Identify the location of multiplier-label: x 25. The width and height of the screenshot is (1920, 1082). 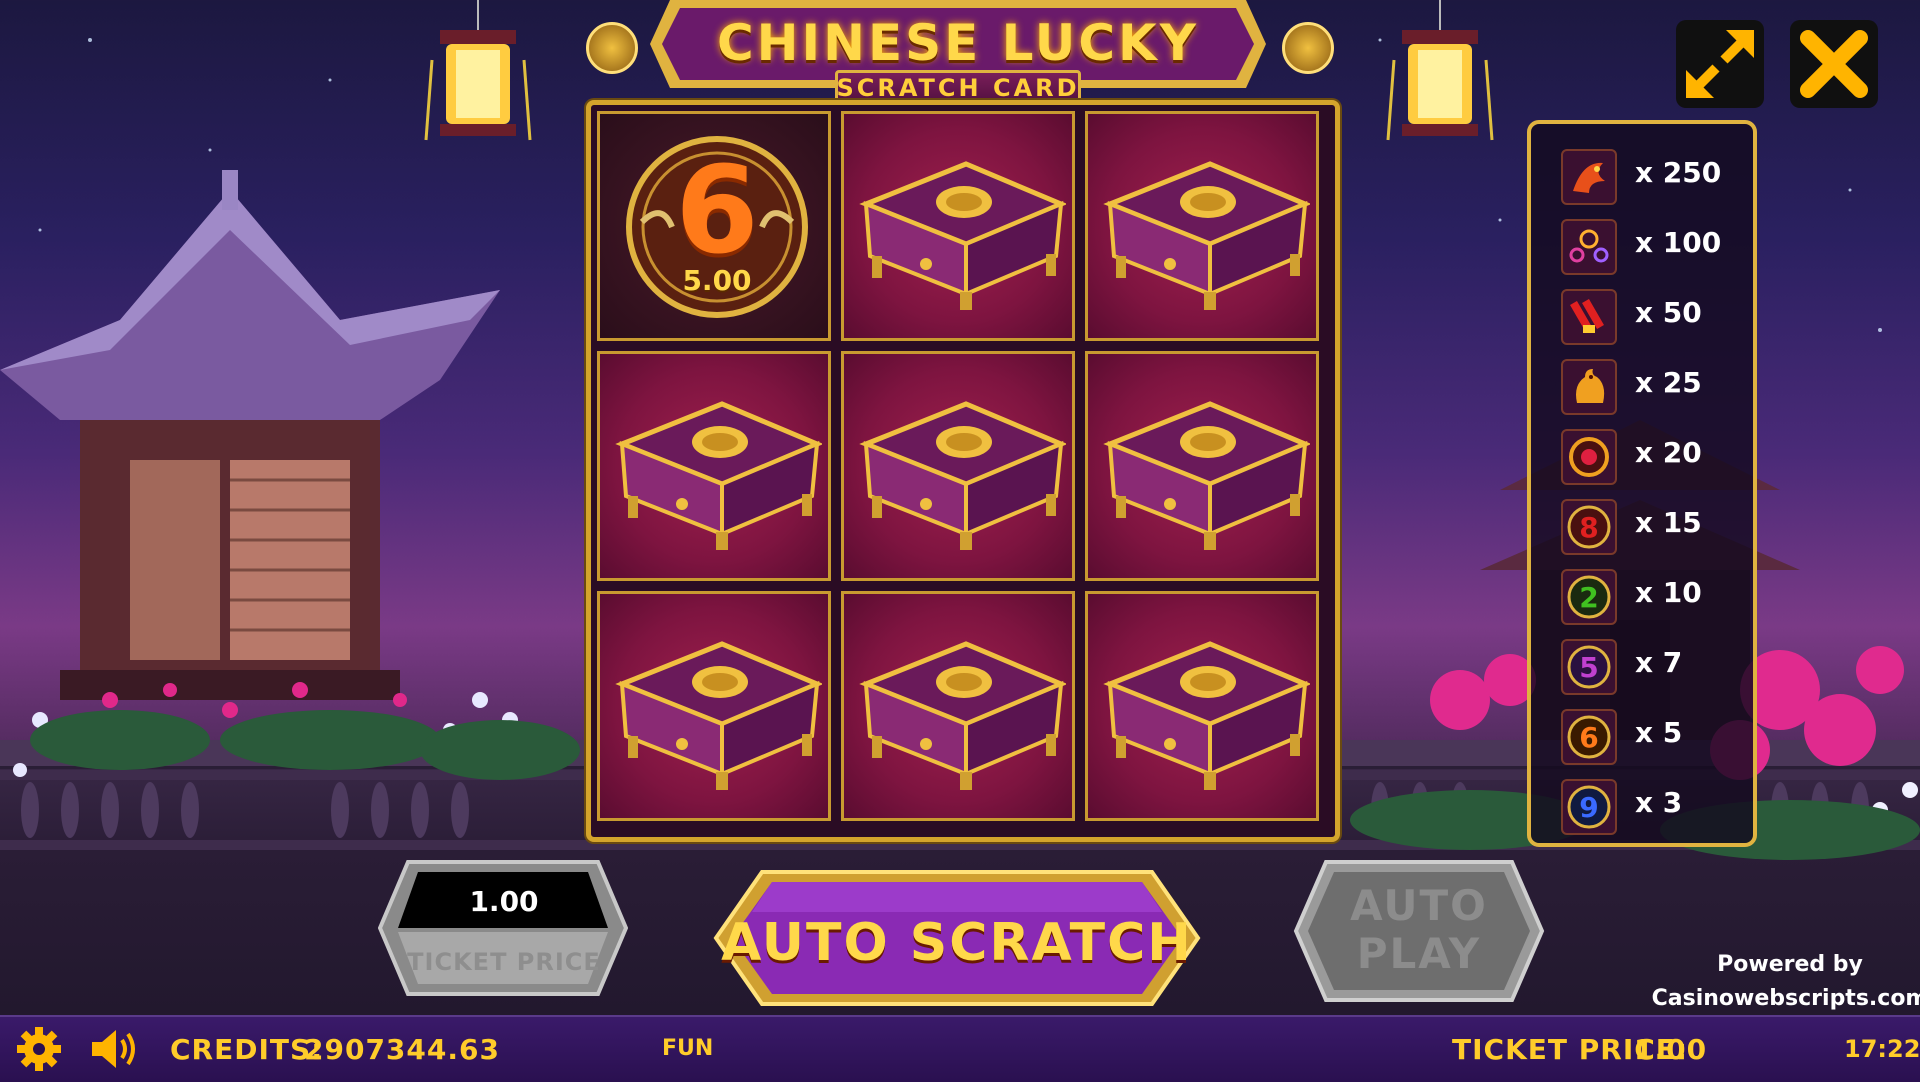
(1668, 382).